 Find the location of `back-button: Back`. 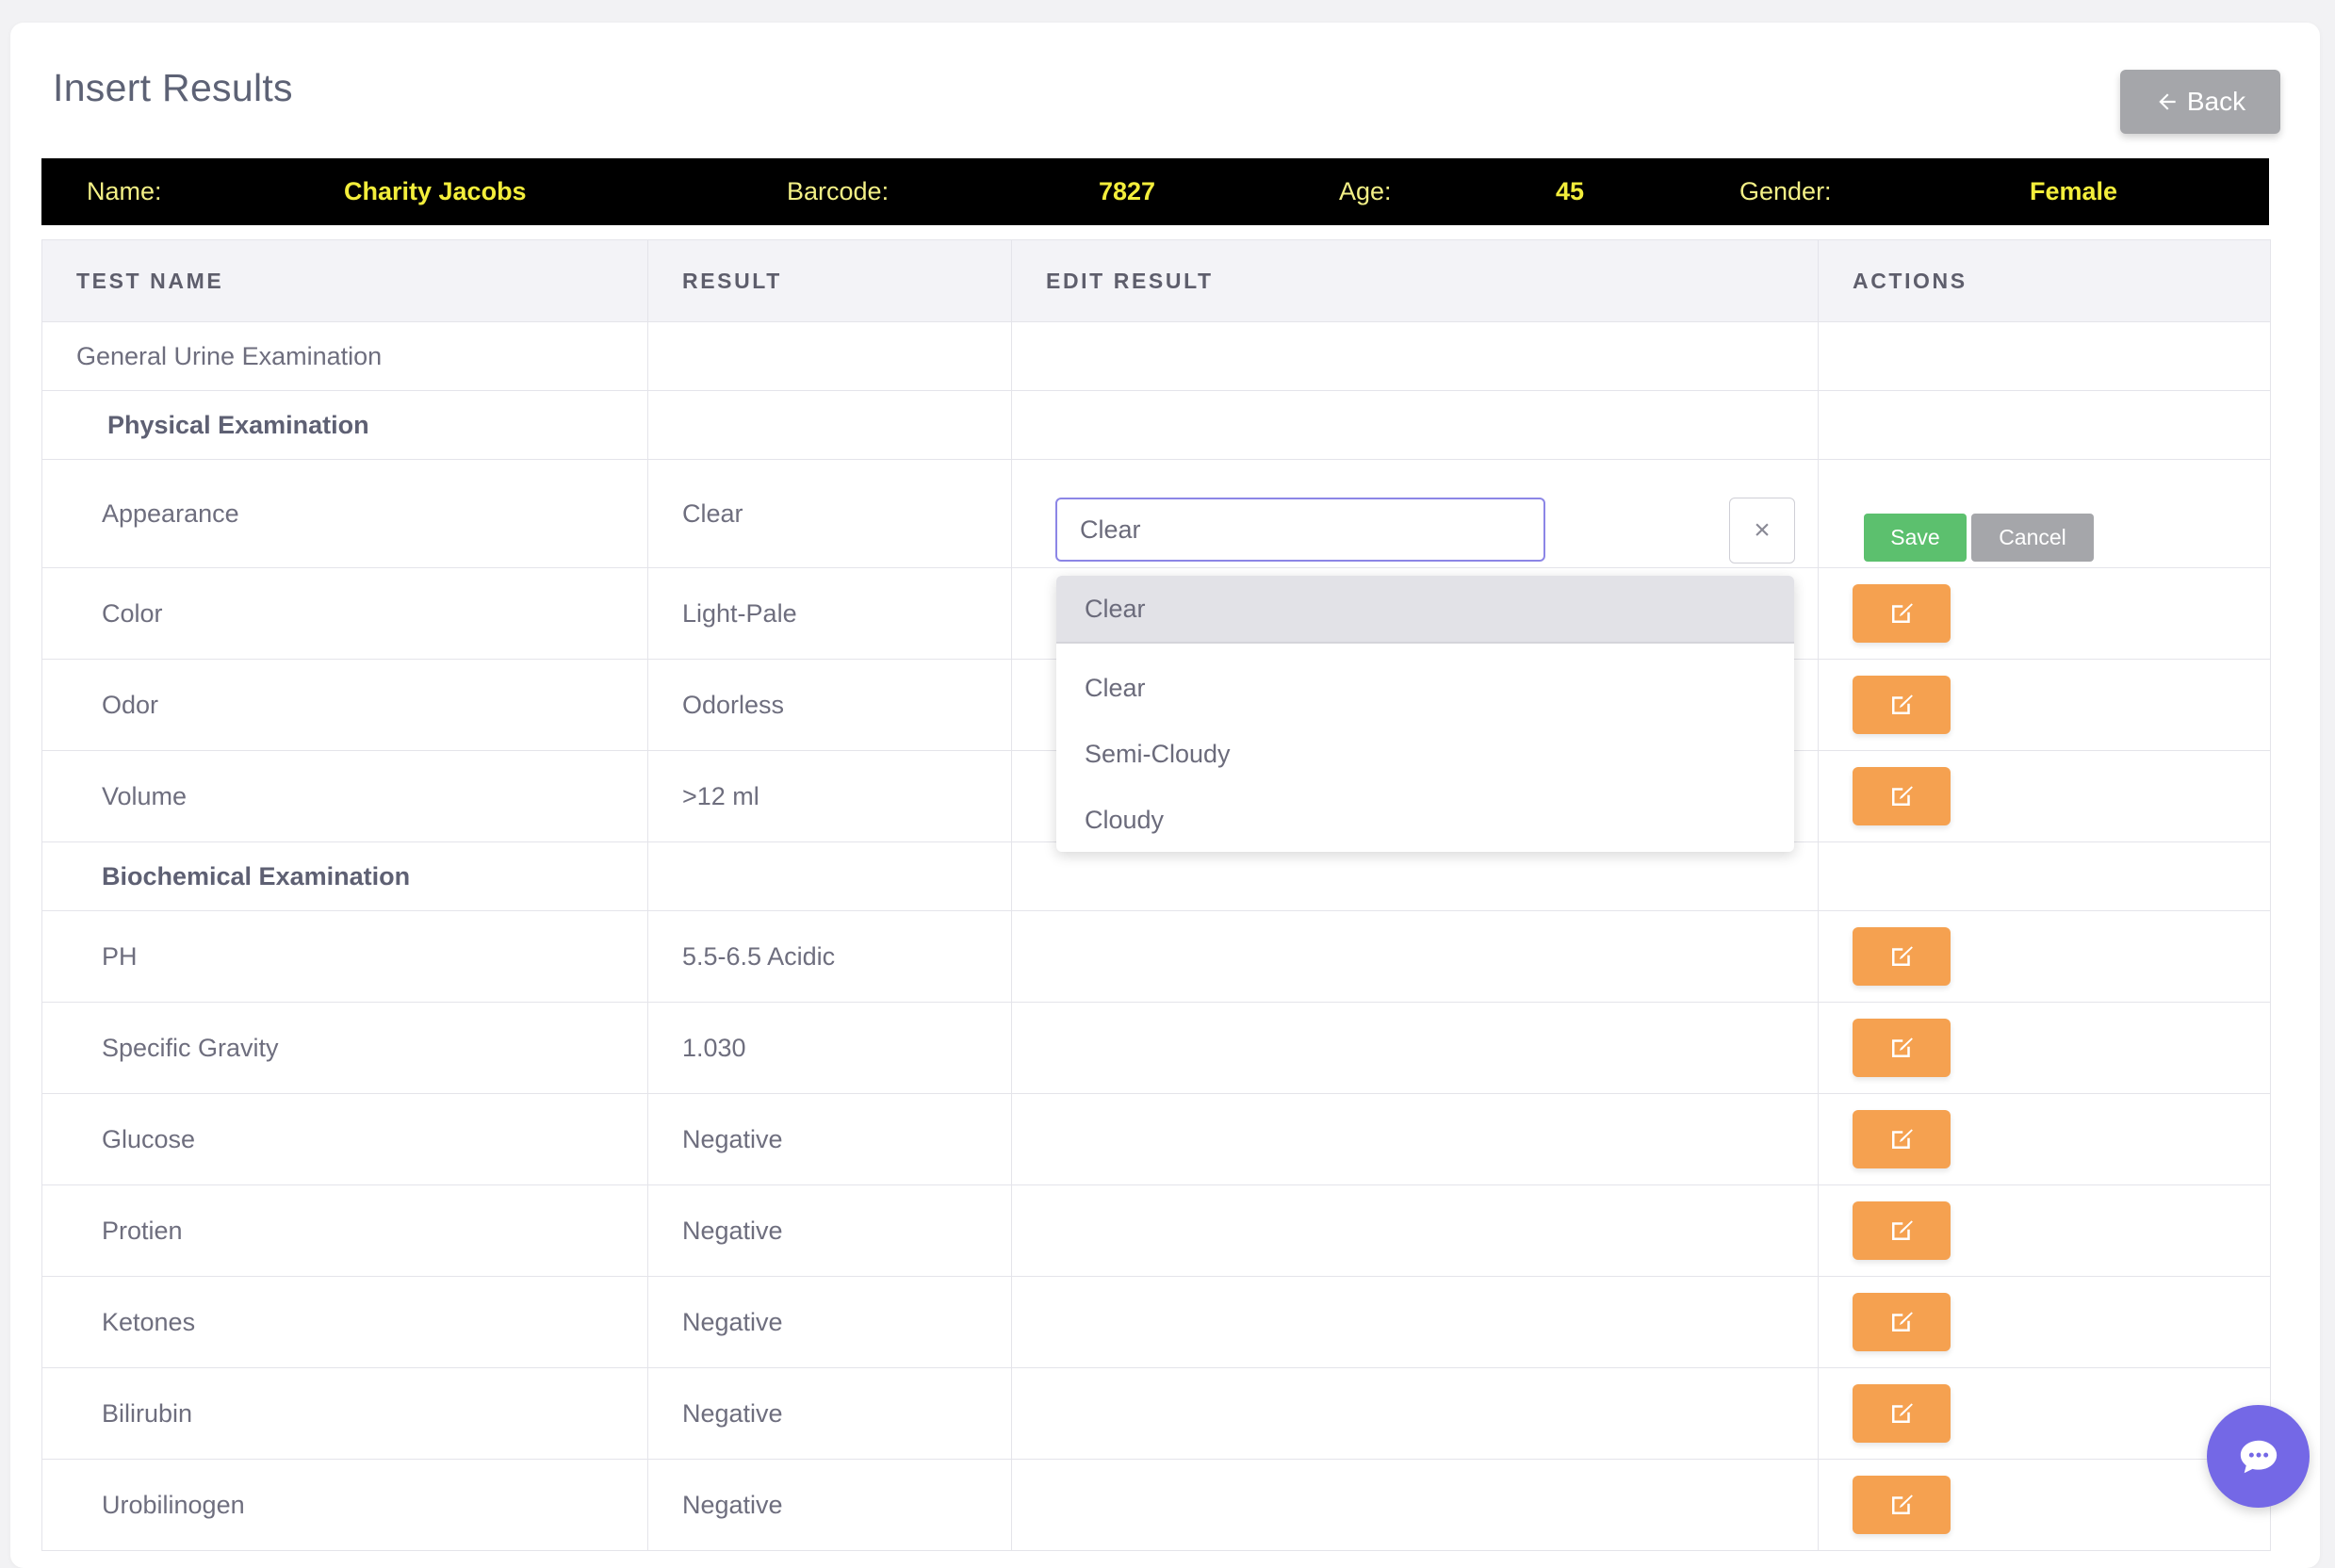

back-button: Back is located at coordinates (2200, 102).